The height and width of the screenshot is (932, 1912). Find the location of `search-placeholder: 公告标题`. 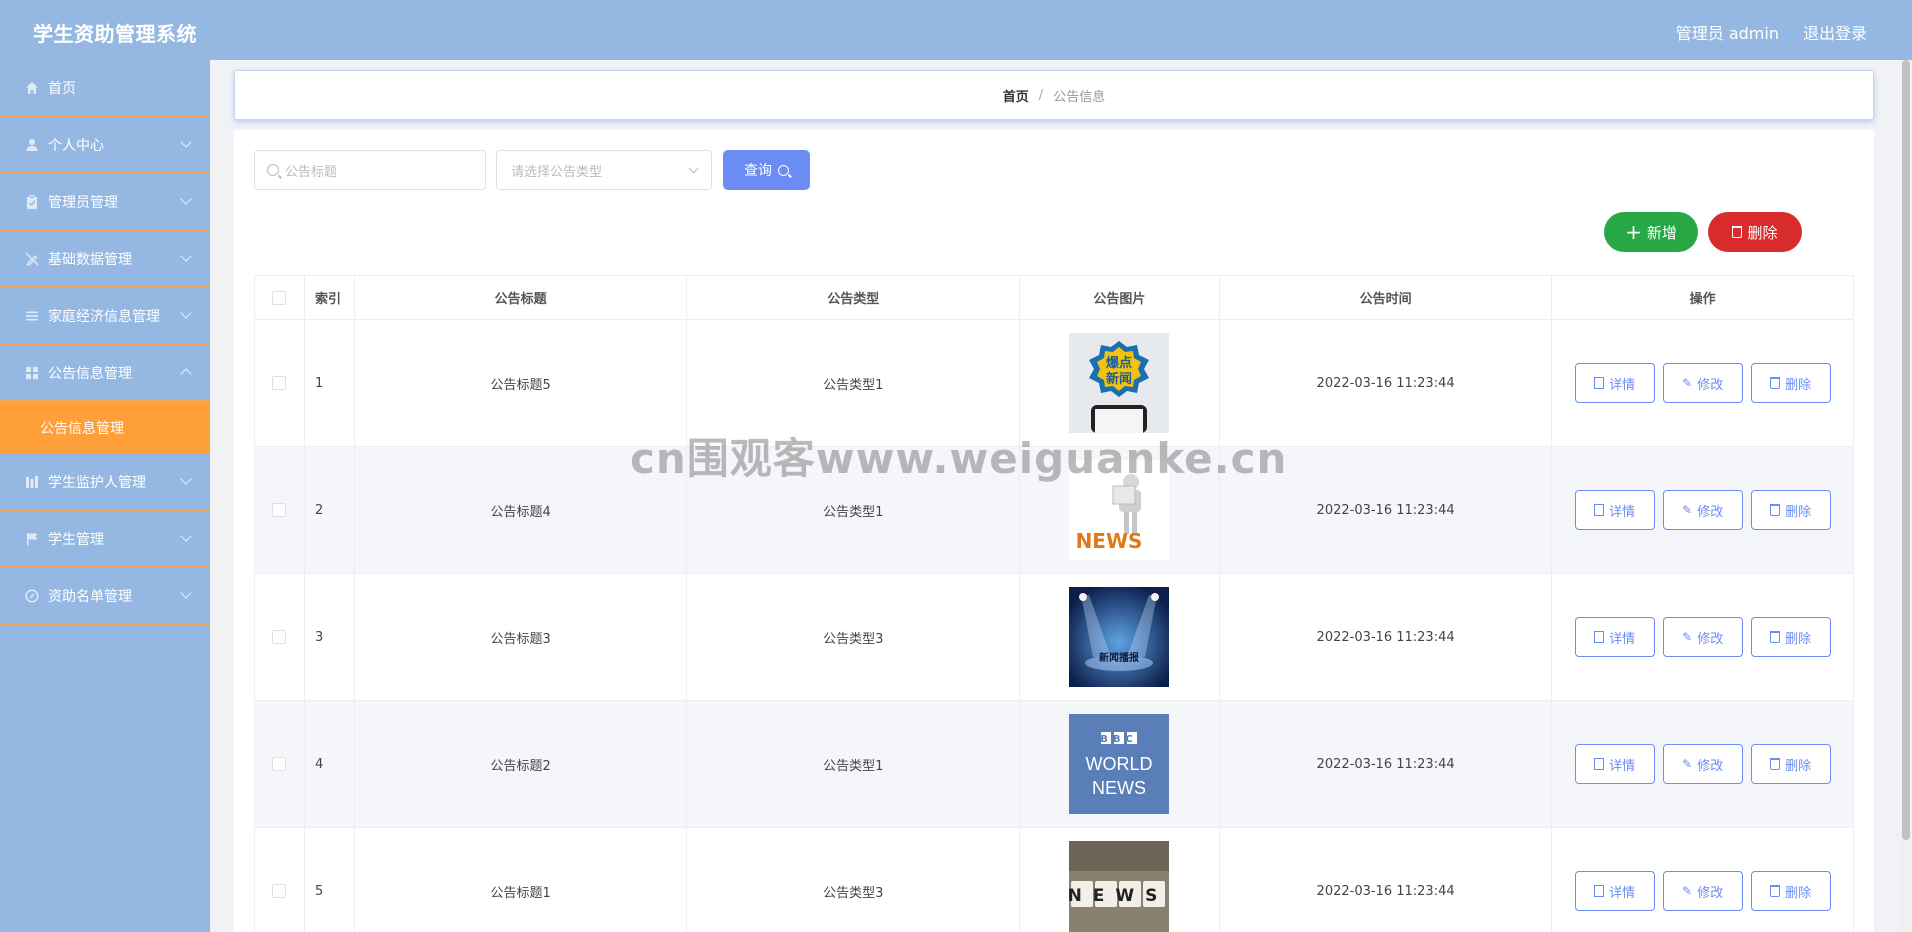

search-placeholder: 公告标题 is located at coordinates (311, 172).